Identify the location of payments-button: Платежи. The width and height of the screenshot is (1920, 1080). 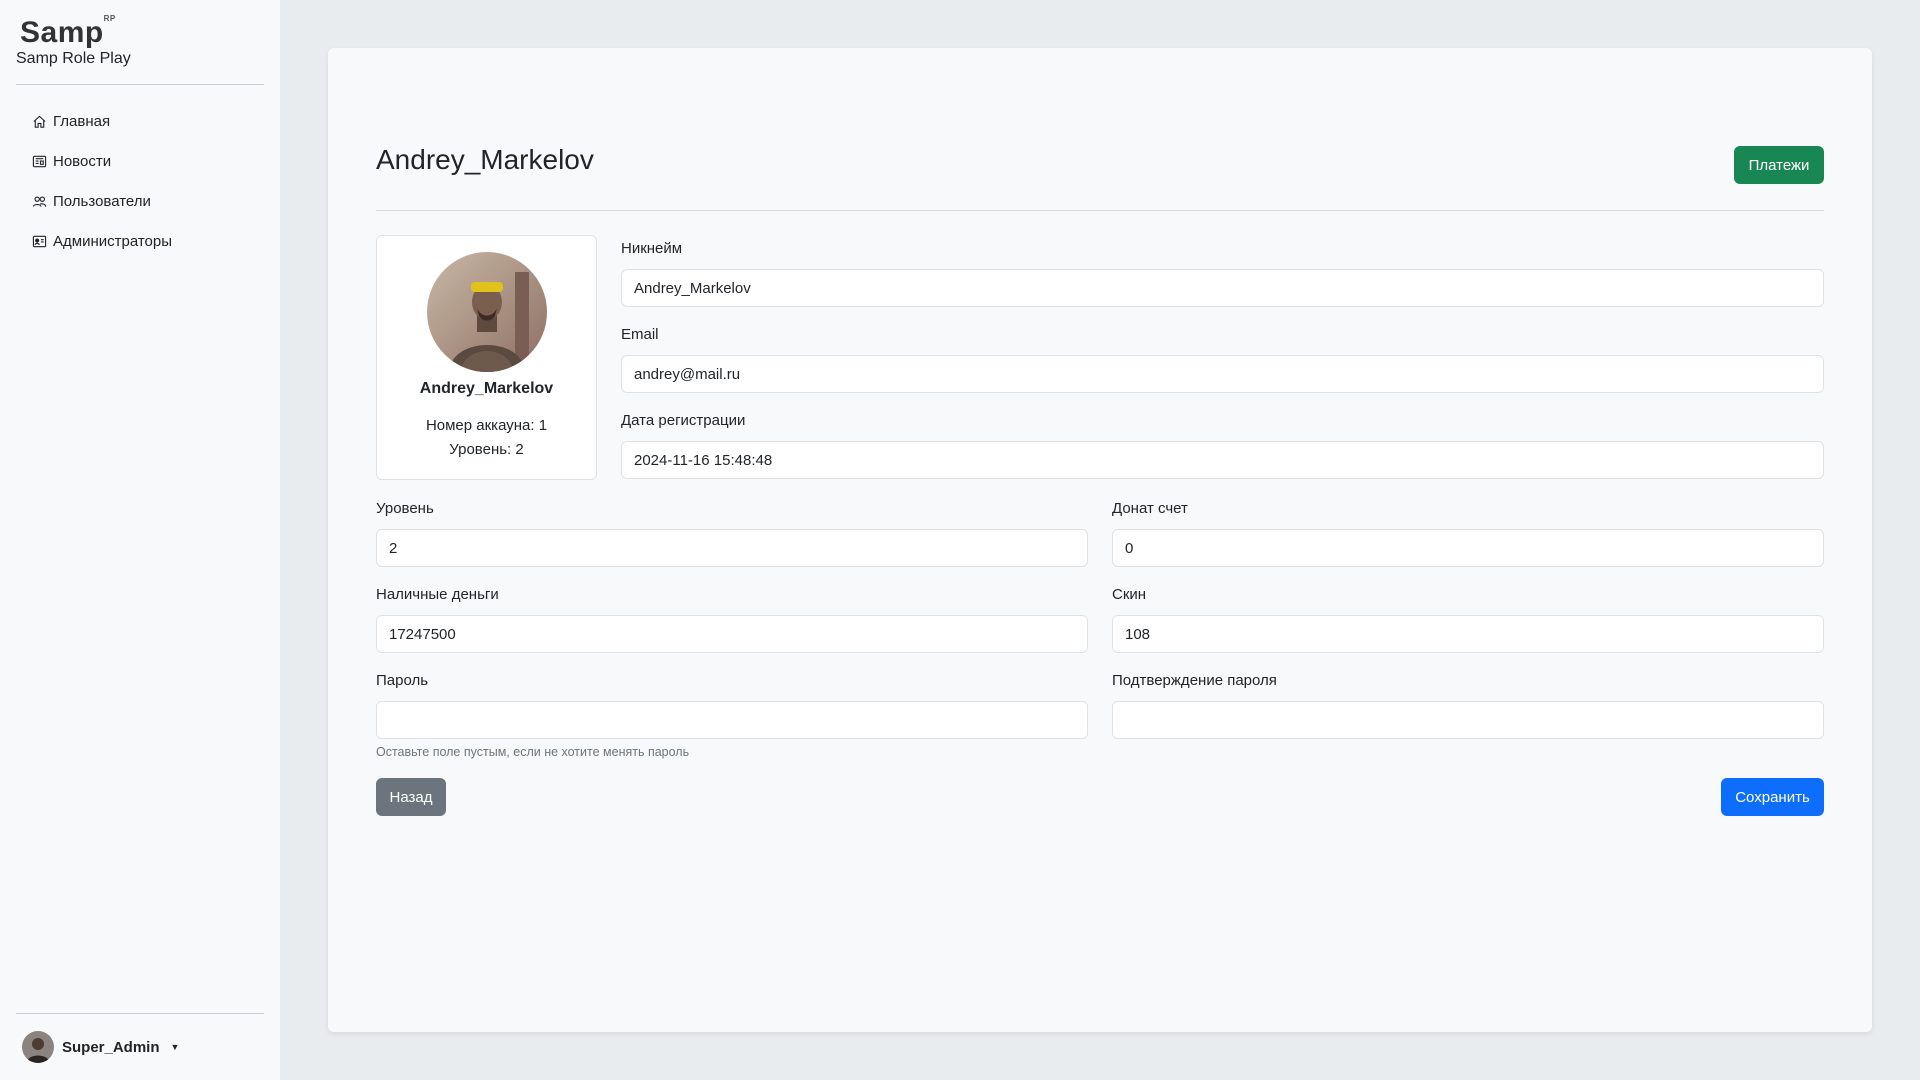
(1779, 165).